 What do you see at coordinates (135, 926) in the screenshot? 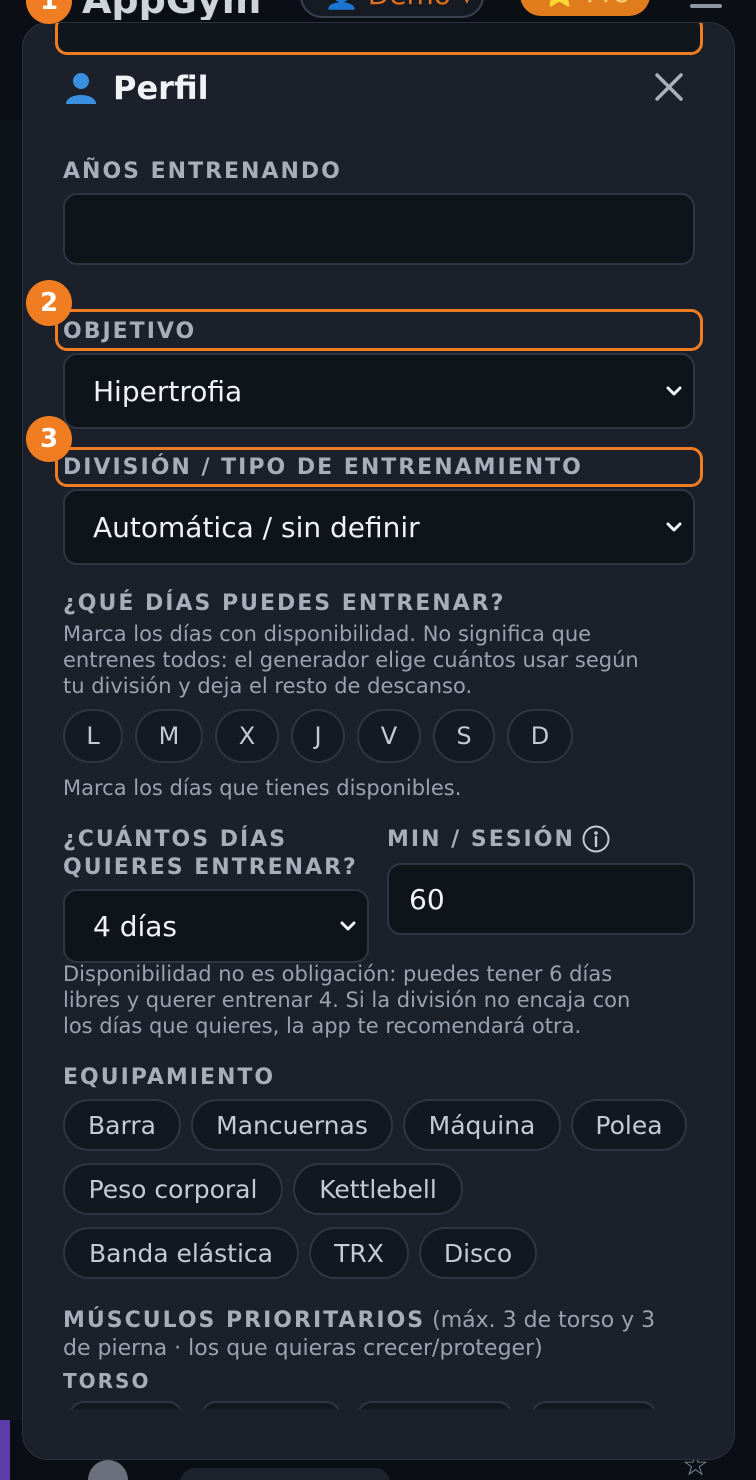
I see `frequency-select-value: 4 días` at bounding box center [135, 926].